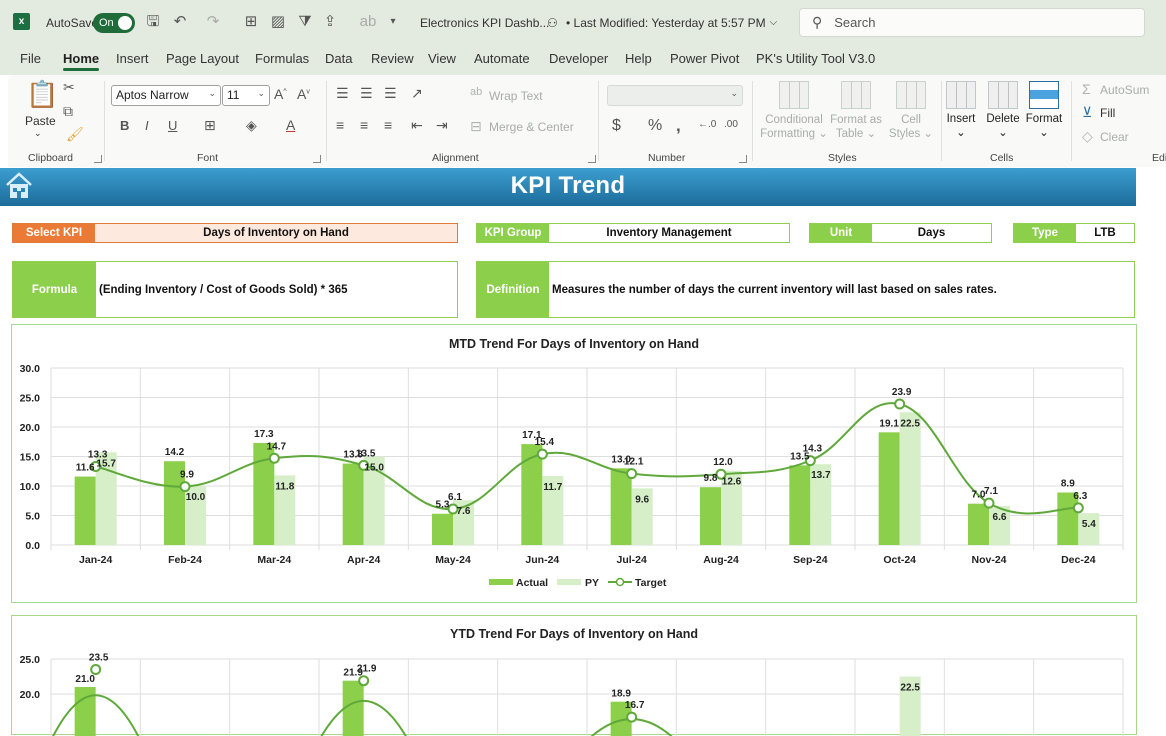 The image size is (1166, 736). I want to click on copy-icon: ⧉, so click(68, 111).